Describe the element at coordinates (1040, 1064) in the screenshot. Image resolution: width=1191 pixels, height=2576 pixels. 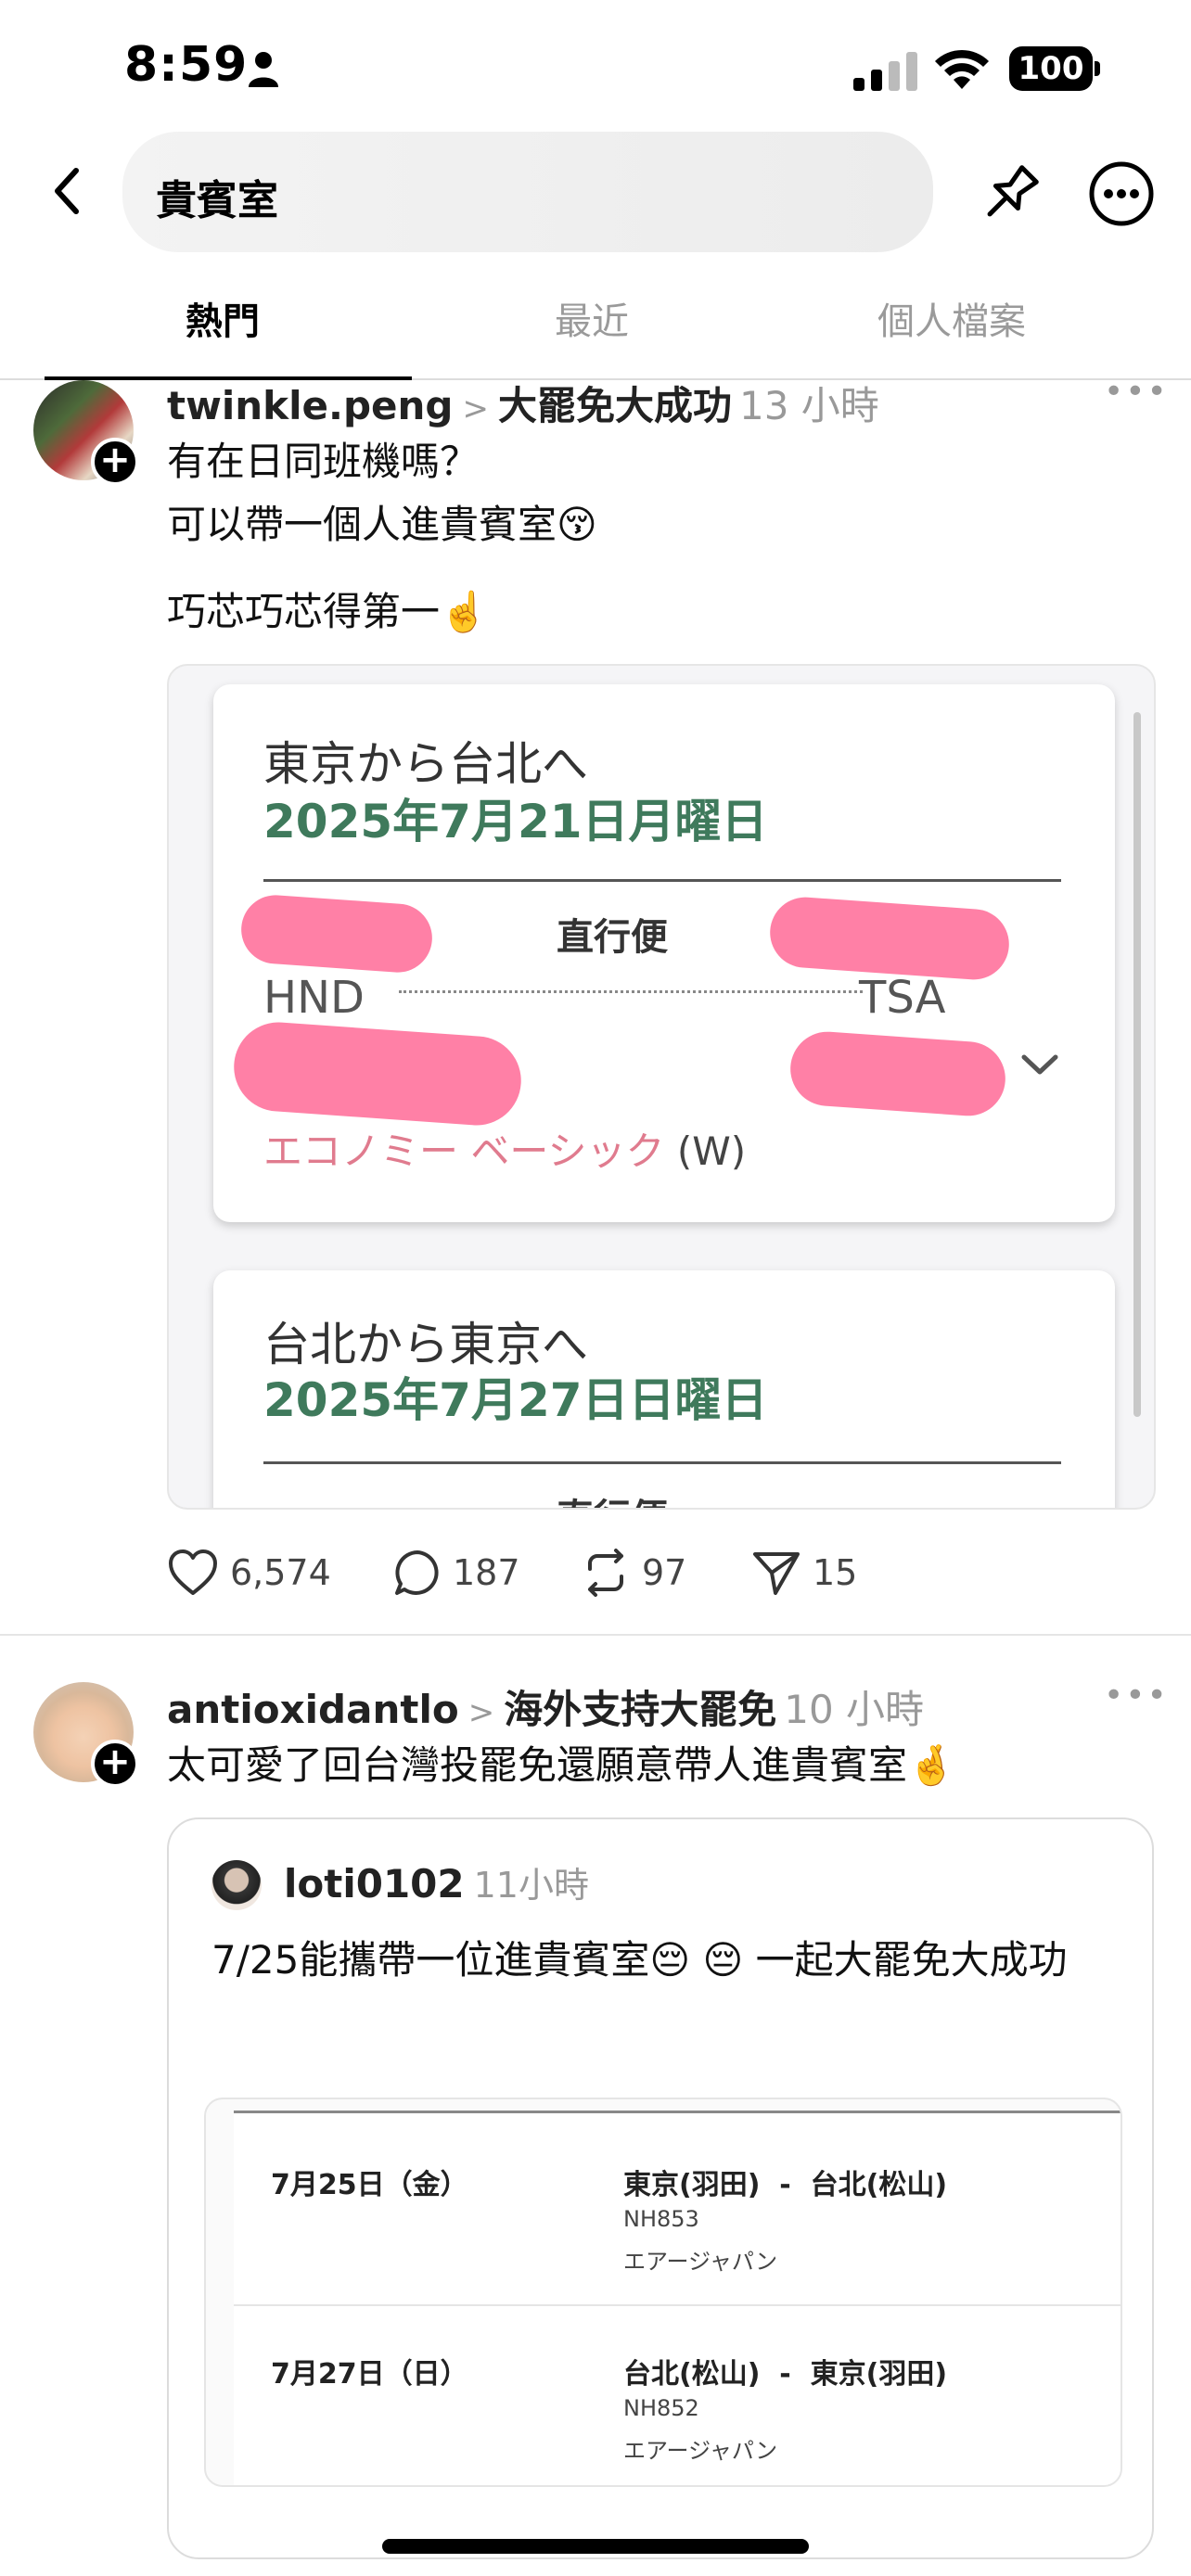
I see `expand-chevron-icon` at that location.